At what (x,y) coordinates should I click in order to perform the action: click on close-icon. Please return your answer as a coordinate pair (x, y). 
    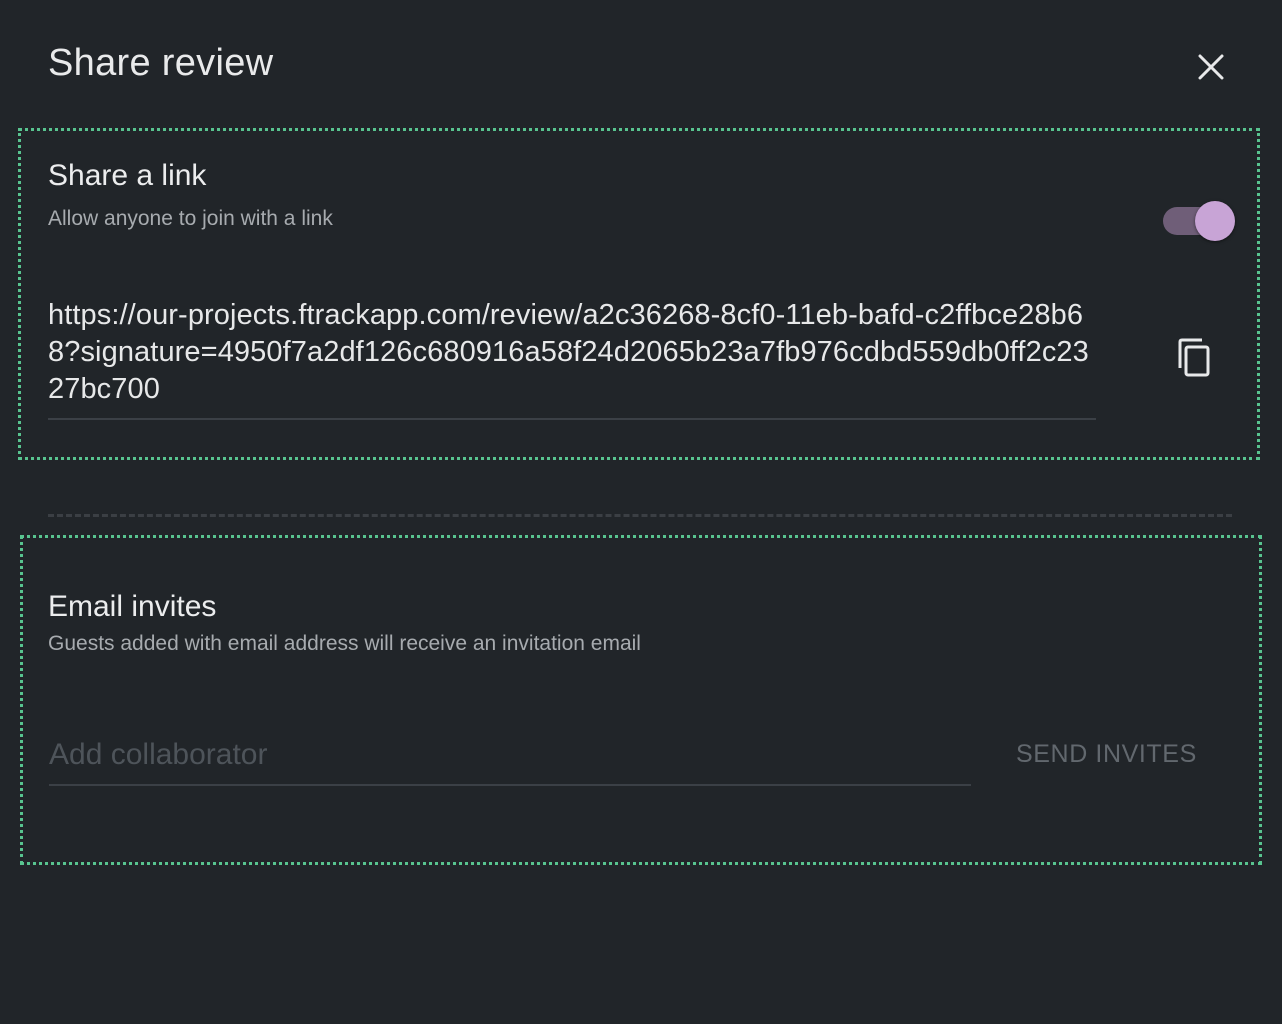
    Looking at the image, I should click on (1211, 67).